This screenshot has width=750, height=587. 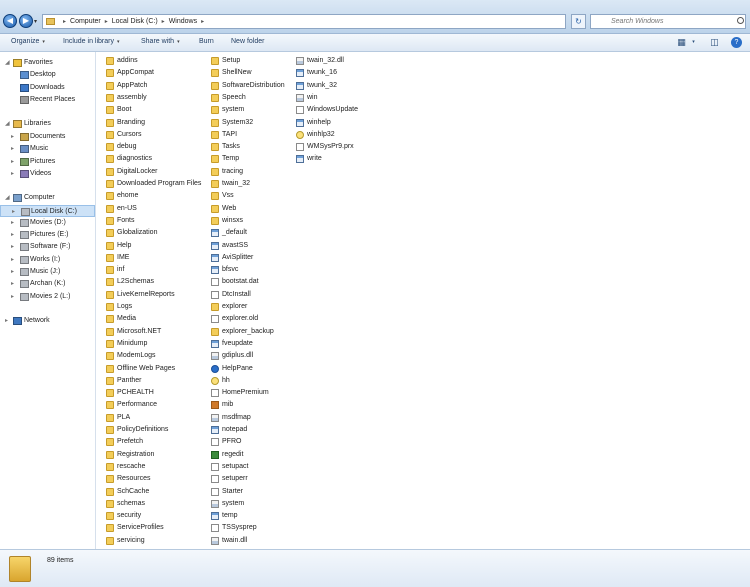 What do you see at coordinates (47, 75) in the screenshot?
I see `nav-item-0: Desktop` at bounding box center [47, 75].